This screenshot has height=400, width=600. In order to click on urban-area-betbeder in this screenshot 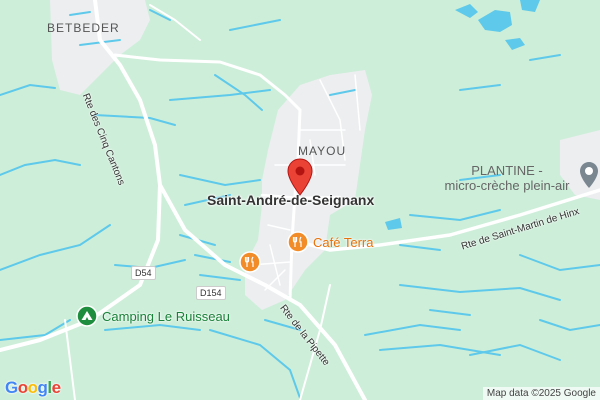, I will do `click(100, 47)`.